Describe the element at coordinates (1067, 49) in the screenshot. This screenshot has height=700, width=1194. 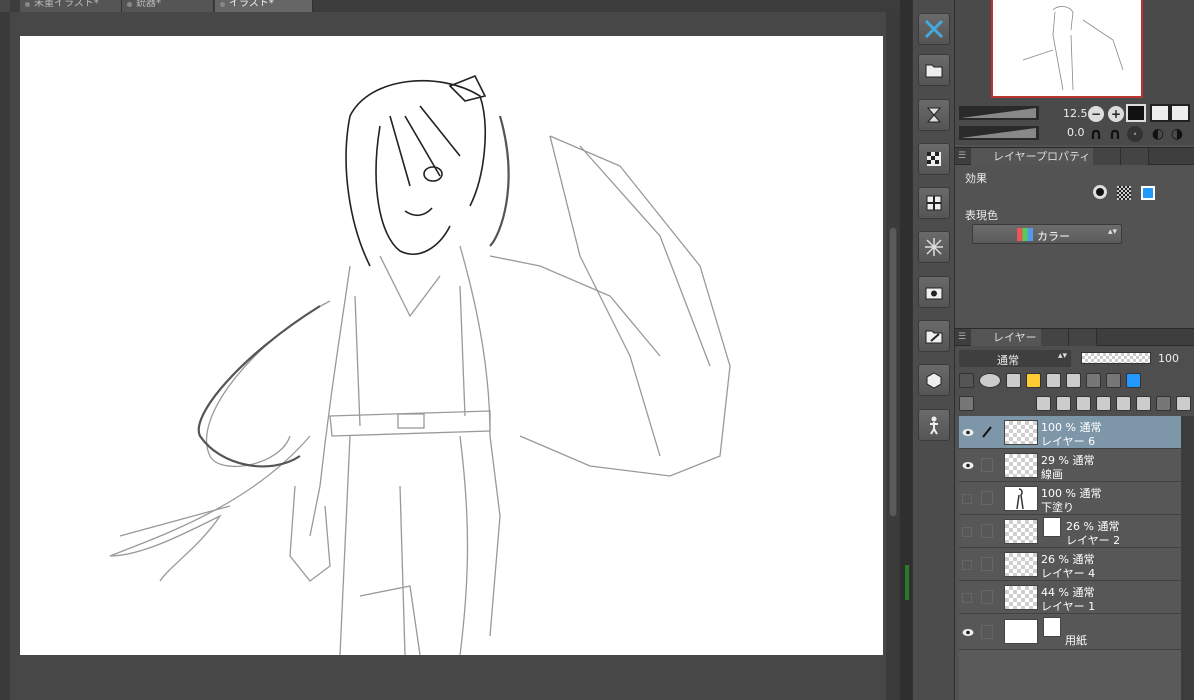
I see `navigator-preview` at that location.